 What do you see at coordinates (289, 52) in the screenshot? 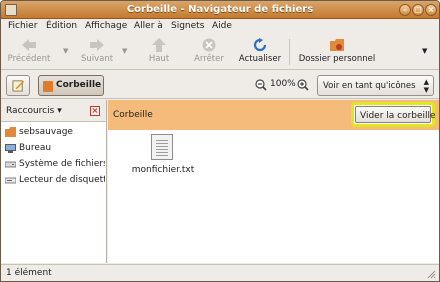
I see `toolbar-separator` at bounding box center [289, 52].